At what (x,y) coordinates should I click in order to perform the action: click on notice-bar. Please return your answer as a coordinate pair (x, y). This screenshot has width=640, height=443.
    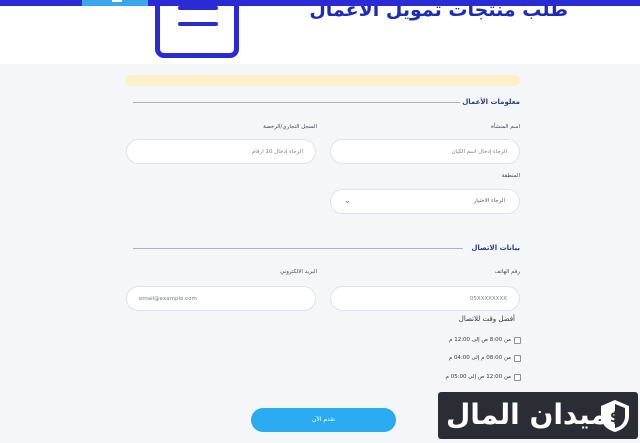
    Looking at the image, I should click on (323, 80).